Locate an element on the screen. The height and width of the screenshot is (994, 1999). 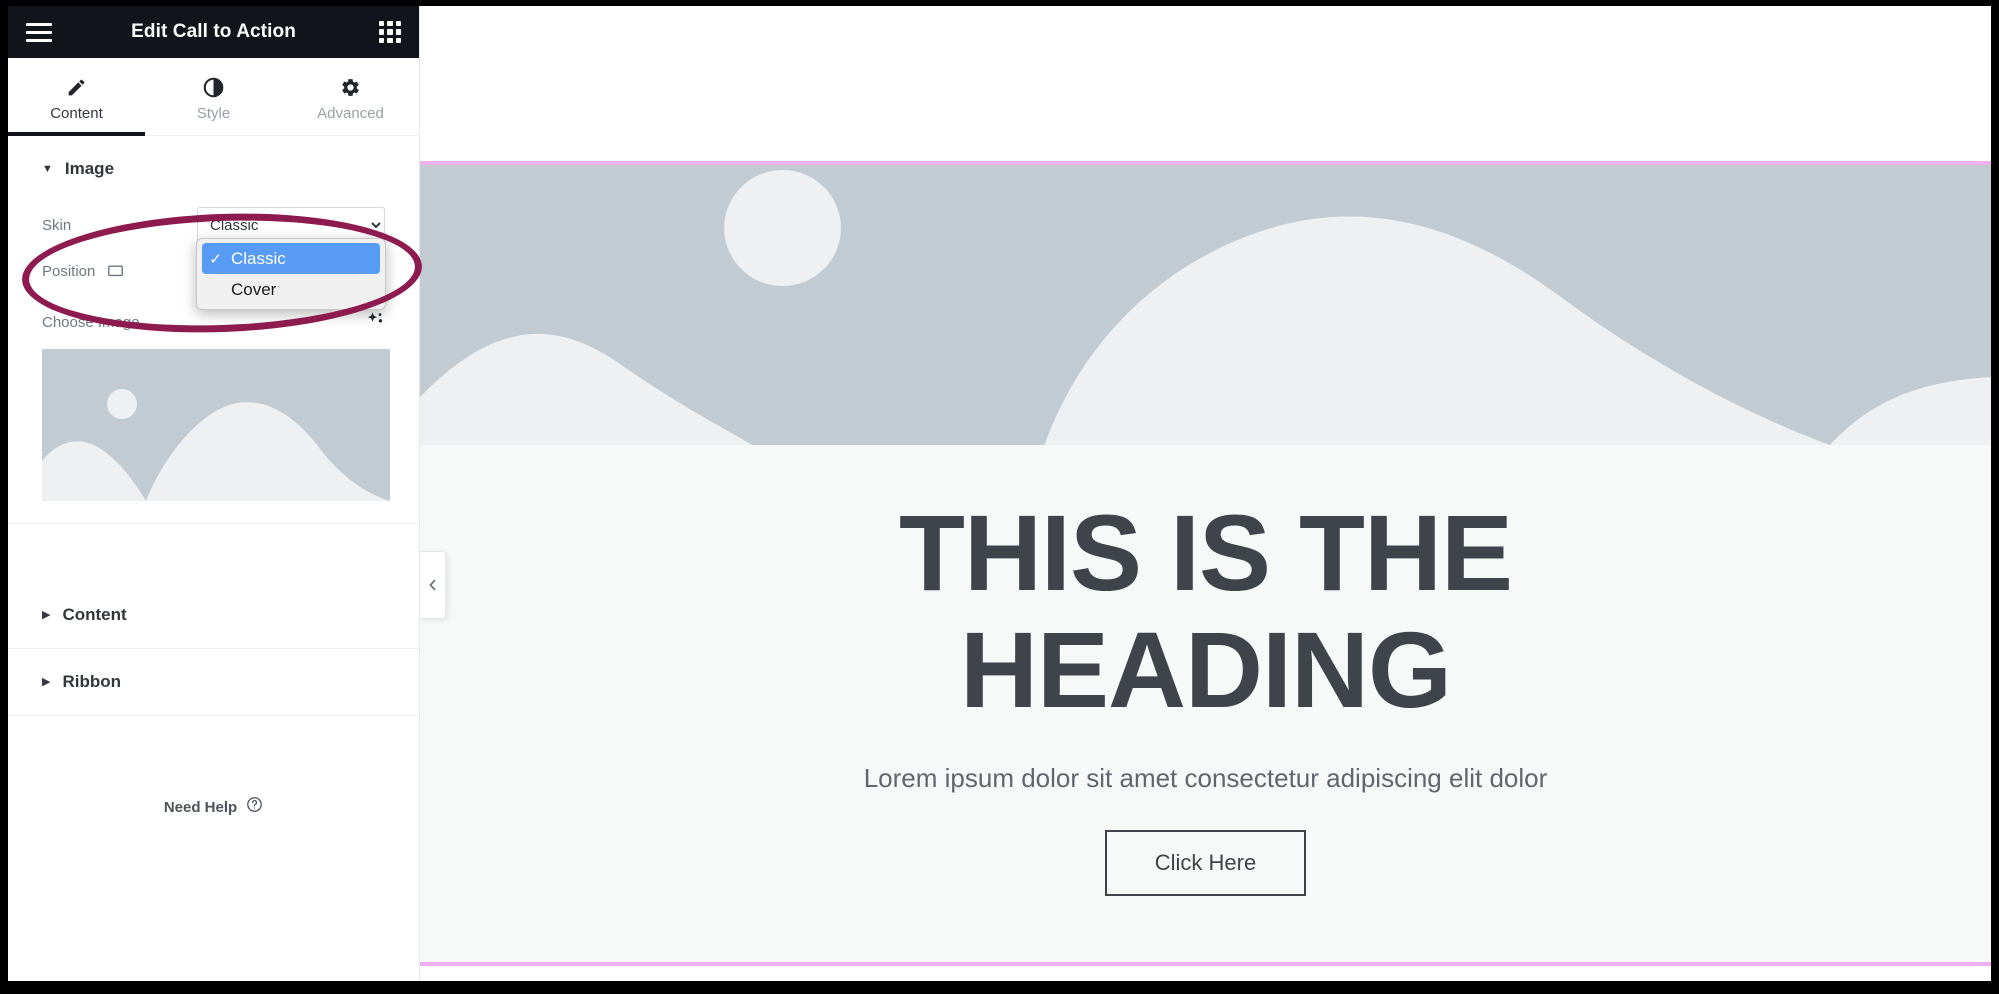
question-circle-icon is located at coordinates (254, 807).